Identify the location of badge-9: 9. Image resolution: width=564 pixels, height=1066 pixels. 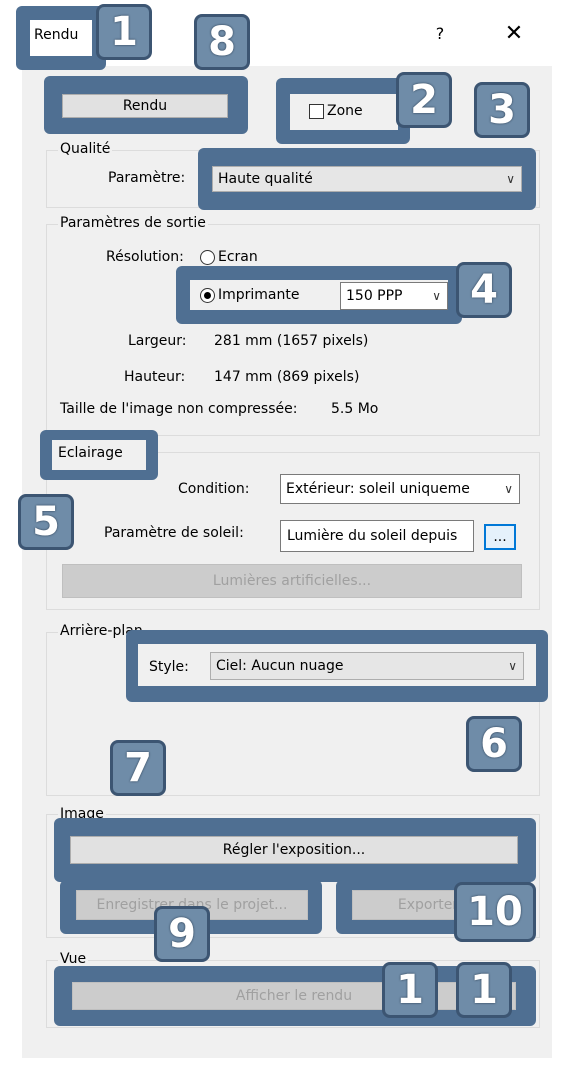
(182, 934).